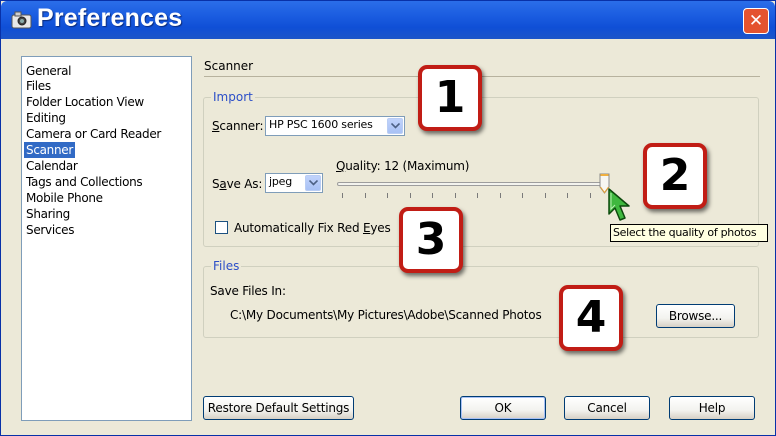  I want to click on save-files-in-label: Save Files In:, so click(248, 291).